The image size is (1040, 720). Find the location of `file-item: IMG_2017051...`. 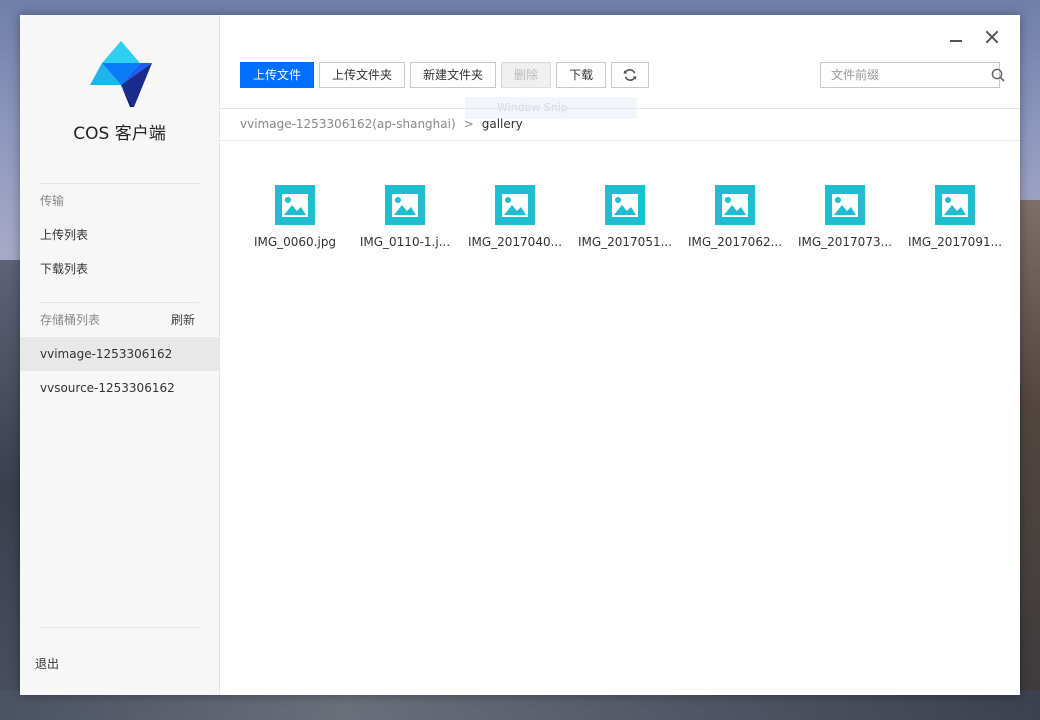

file-item: IMG_2017051... is located at coordinates (625, 217).